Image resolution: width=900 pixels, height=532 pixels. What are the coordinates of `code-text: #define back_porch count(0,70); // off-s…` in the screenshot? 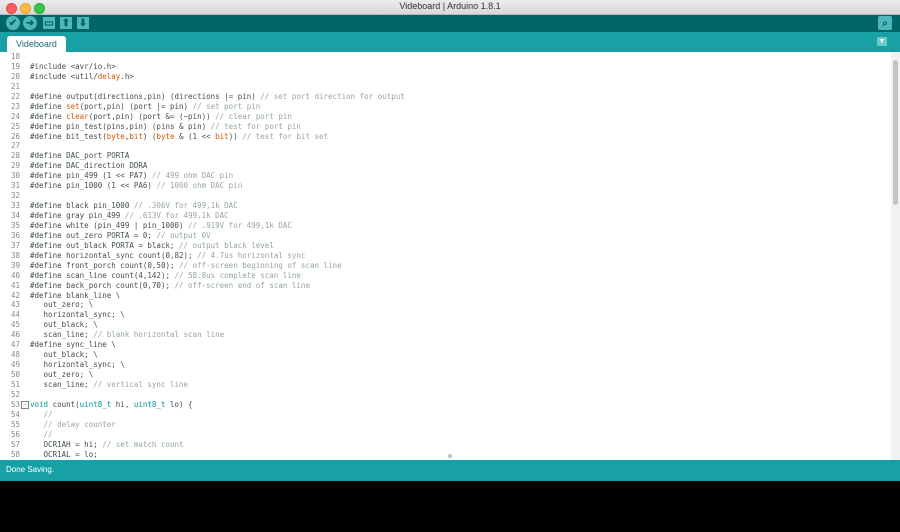 It's located at (170, 285).